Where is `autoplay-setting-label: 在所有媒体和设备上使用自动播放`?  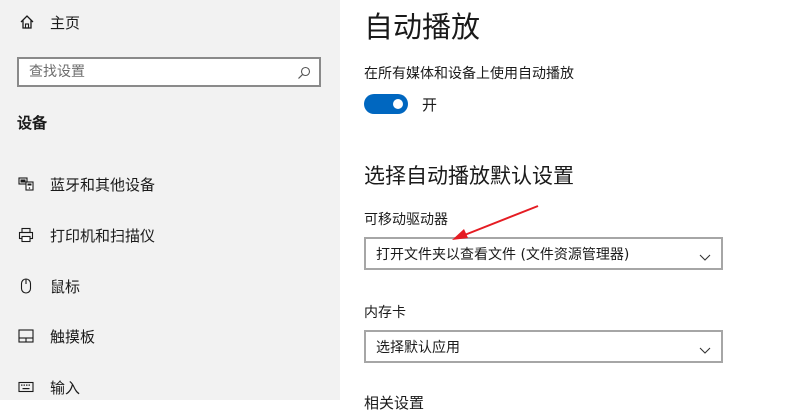
autoplay-setting-label: 在所有媒体和设备上使用自动播放 is located at coordinates (469, 74).